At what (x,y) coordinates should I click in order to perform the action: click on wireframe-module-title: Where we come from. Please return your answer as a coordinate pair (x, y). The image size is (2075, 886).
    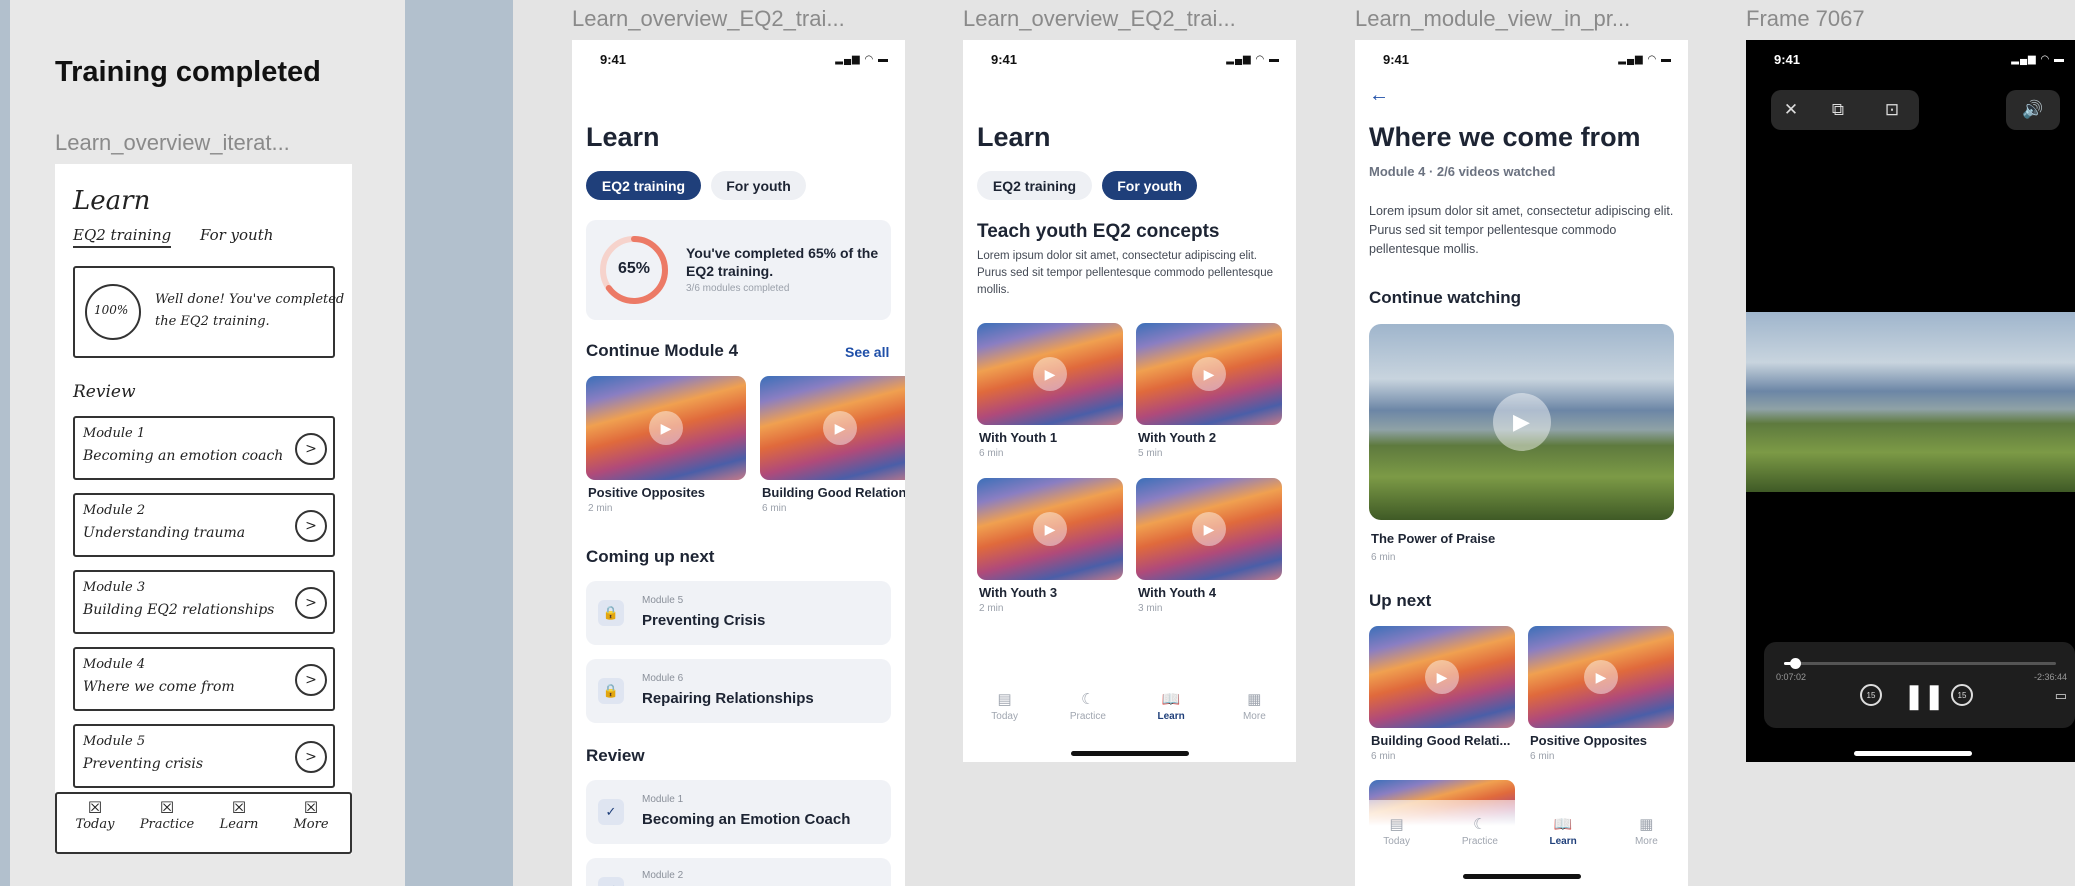
    Looking at the image, I should click on (159, 687).